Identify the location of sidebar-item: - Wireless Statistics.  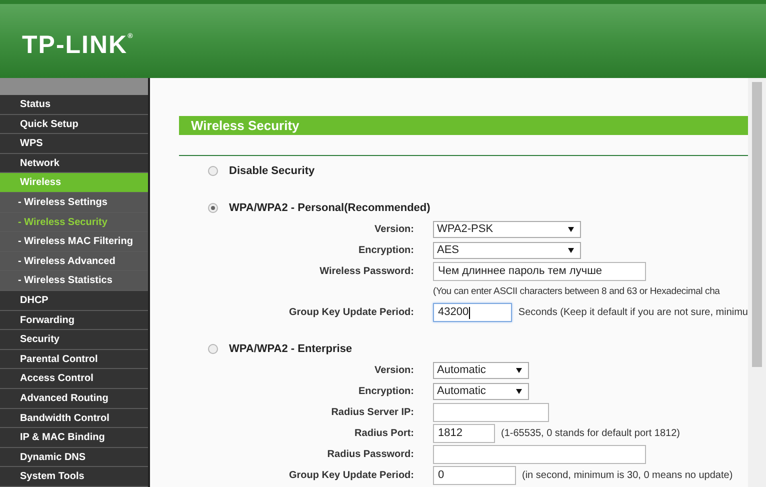
(74, 281).